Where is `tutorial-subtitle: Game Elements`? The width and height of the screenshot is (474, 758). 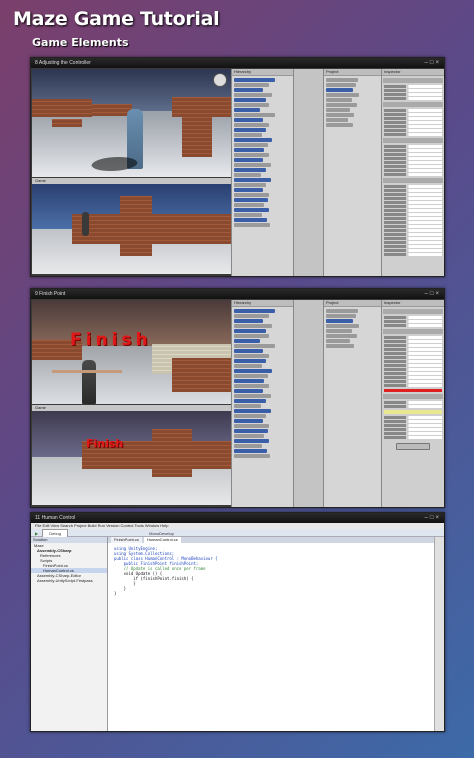
tutorial-subtitle: Game Elements is located at coordinates (80, 42).